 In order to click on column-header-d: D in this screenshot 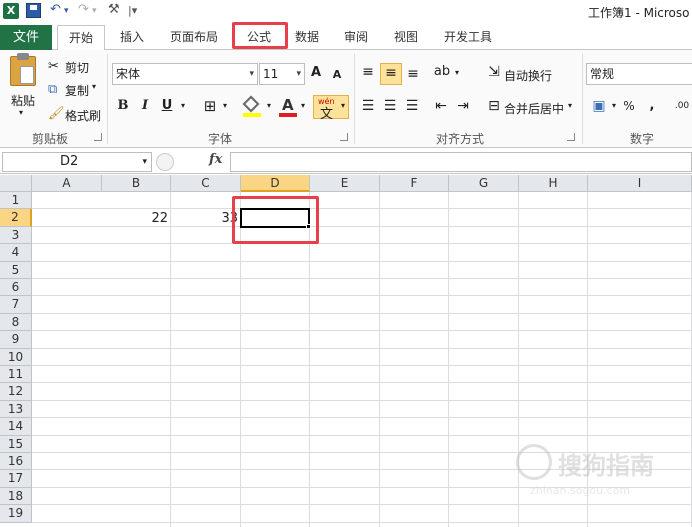, I will do `click(275, 183)`.